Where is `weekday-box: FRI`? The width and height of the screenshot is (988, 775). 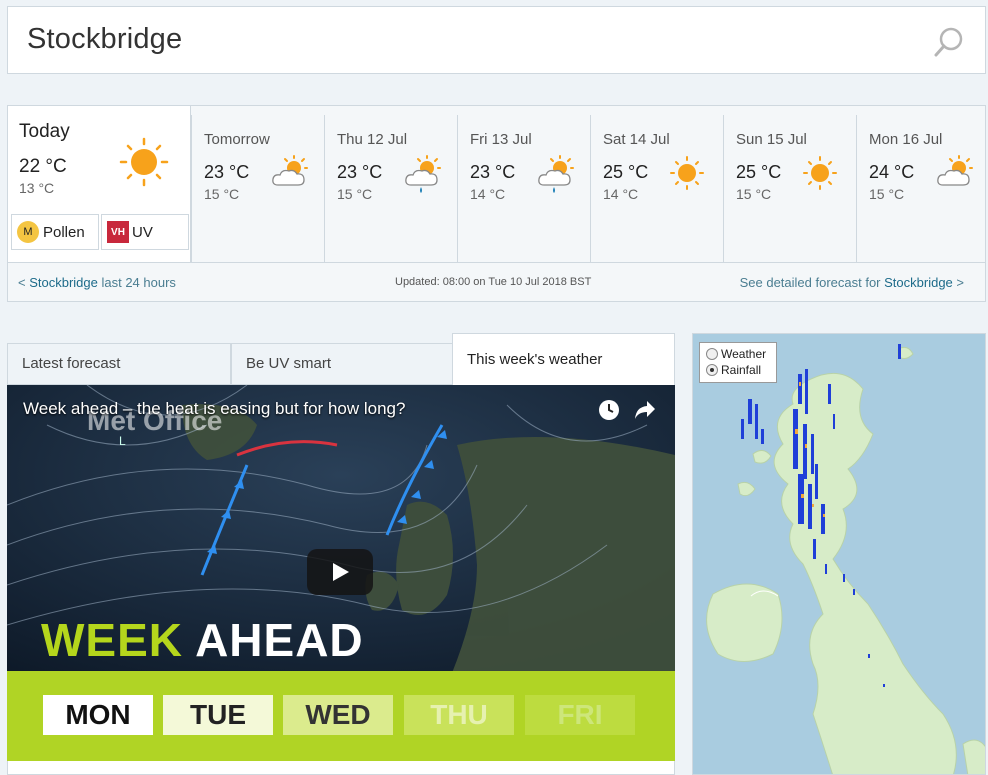
weekday-box: FRI is located at coordinates (580, 715).